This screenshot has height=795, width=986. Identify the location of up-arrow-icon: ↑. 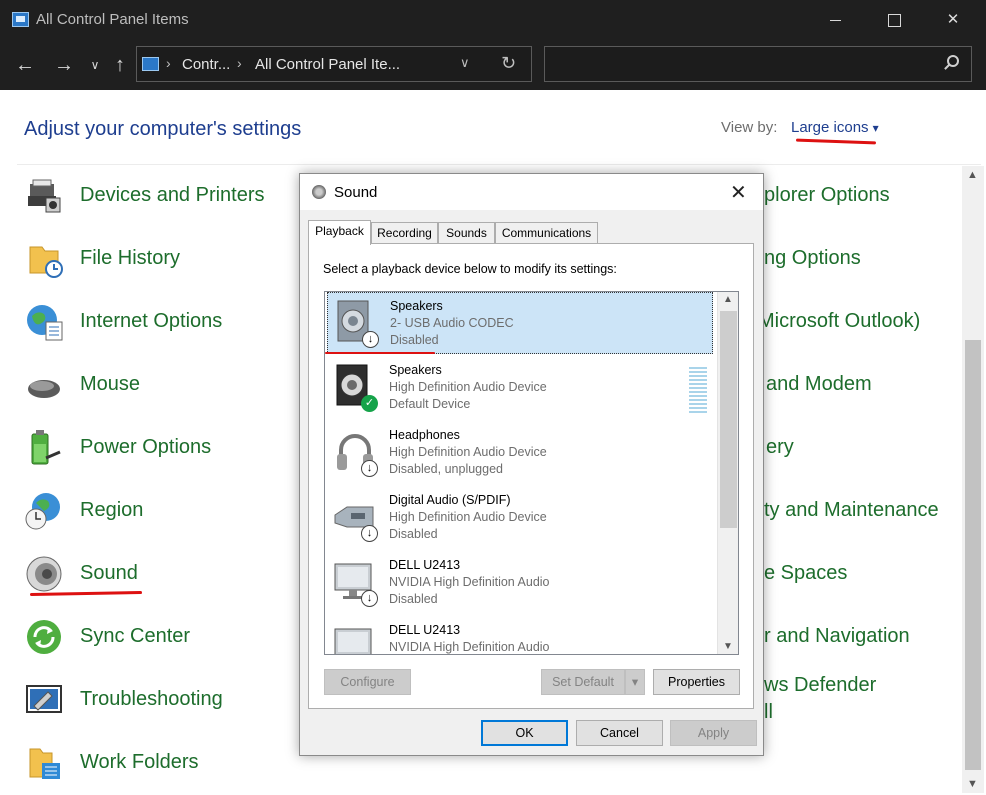
(120, 65).